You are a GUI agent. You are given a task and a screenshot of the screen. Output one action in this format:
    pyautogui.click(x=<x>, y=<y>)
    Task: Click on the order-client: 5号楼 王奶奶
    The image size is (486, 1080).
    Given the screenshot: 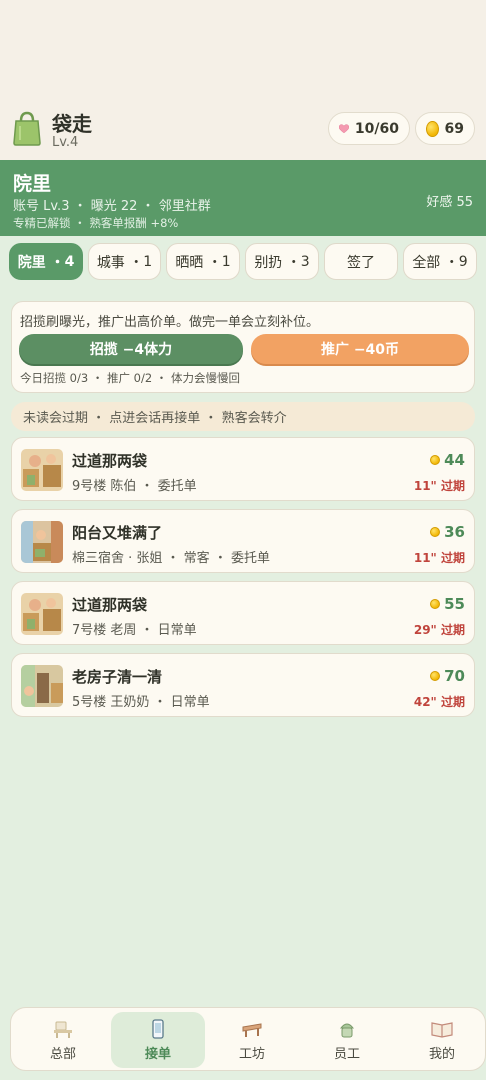 What is the action you would take?
    pyautogui.click(x=111, y=702)
    